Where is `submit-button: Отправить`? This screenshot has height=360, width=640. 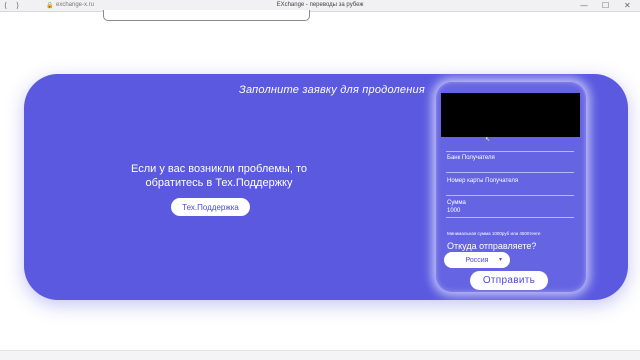
submit-button: Отправить is located at coordinates (509, 280).